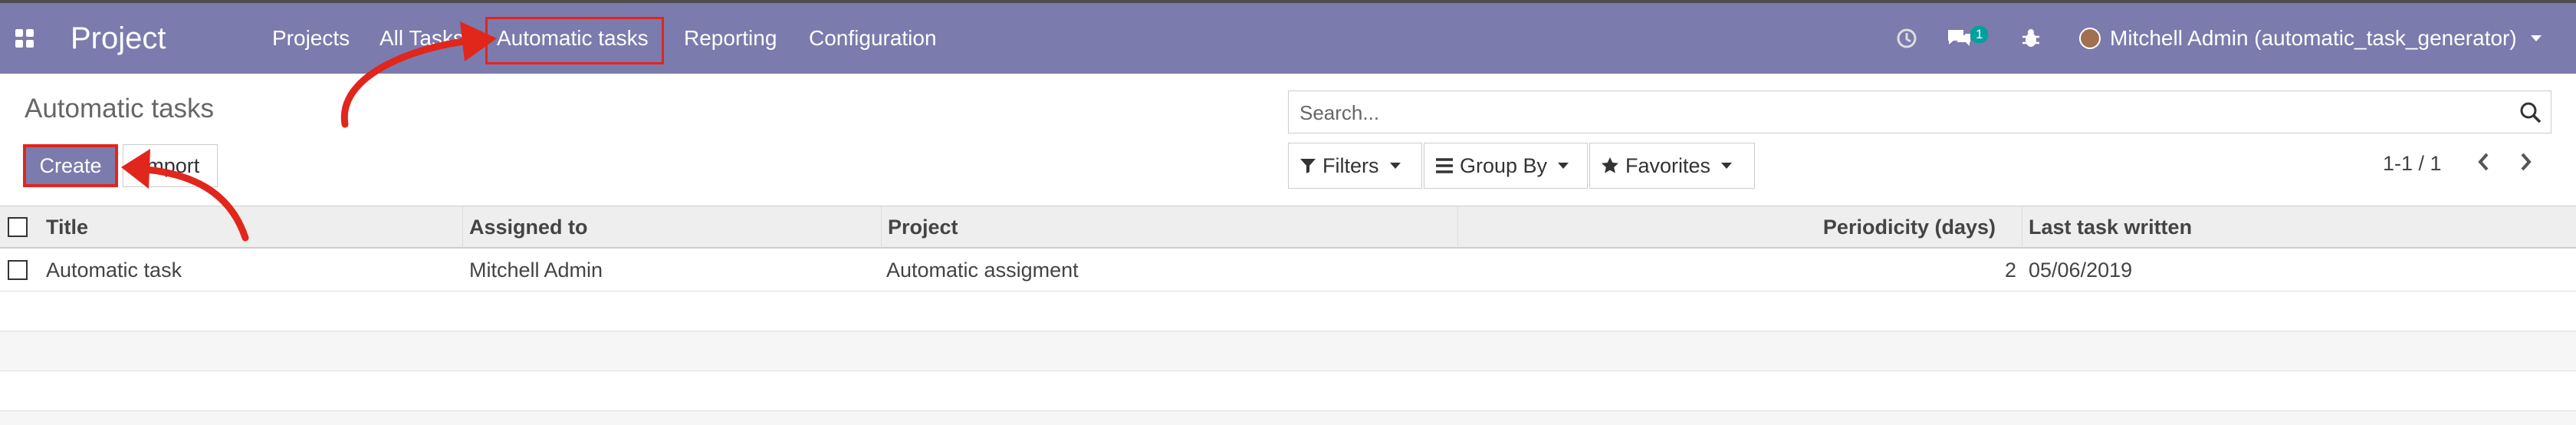 This screenshot has height=425, width=2576. Describe the element at coordinates (731, 38) in the screenshot. I see `menu-reporting: Reporting` at that location.